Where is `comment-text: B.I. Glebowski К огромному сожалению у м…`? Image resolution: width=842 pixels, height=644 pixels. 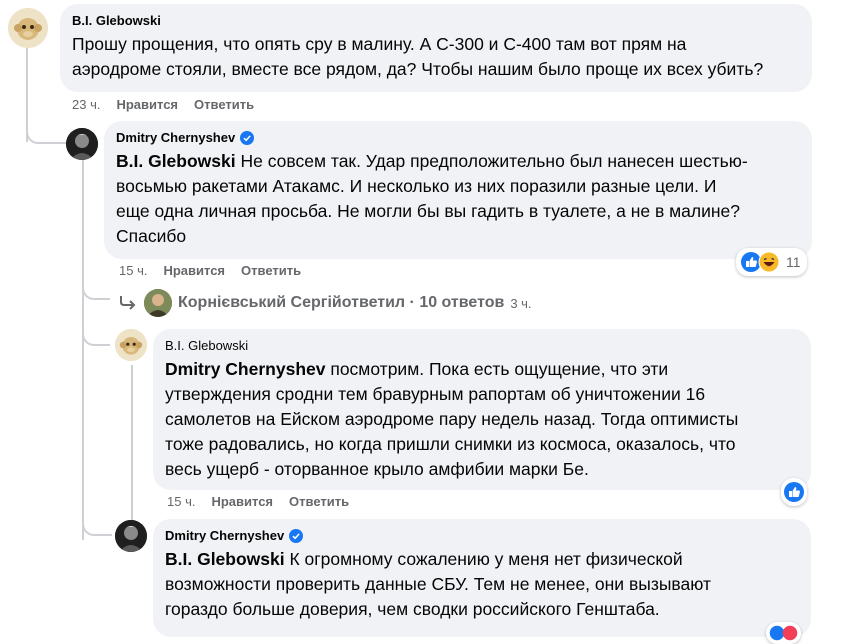
comment-text: B.I. Glebowski К огромному сожалению у м… is located at coordinates (482, 584).